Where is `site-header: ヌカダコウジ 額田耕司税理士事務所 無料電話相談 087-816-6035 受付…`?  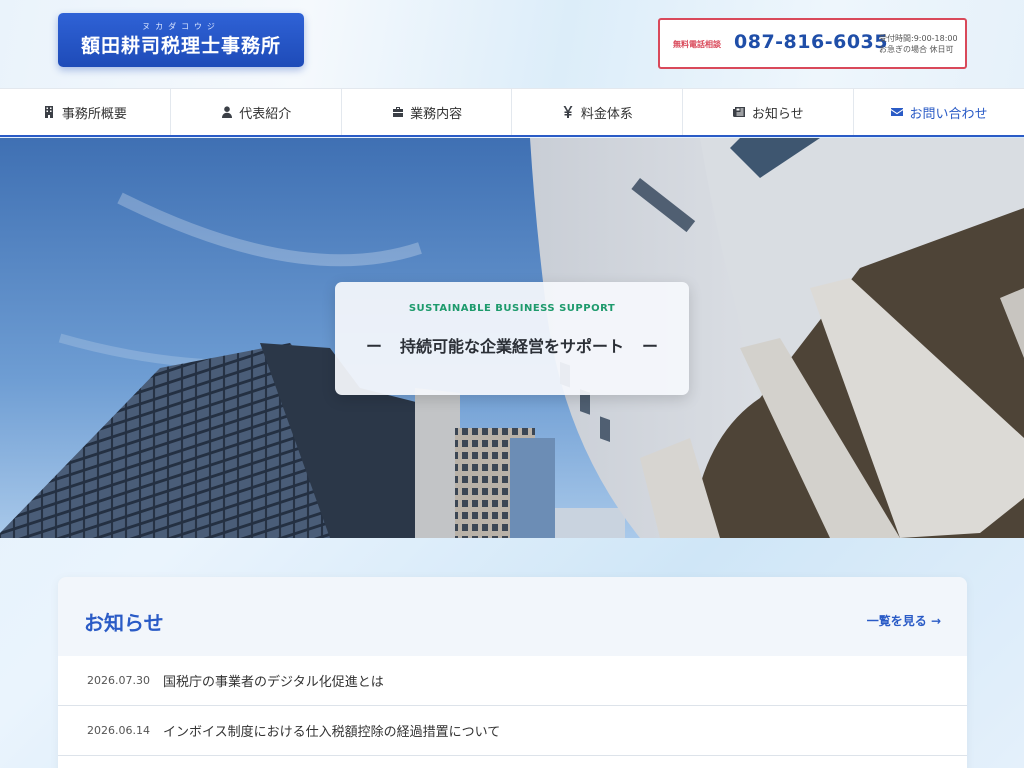 site-header: ヌカダコウジ 額田耕司税理士事務所 無料電話相談 087-816-6035 受付… is located at coordinates (512, 44).